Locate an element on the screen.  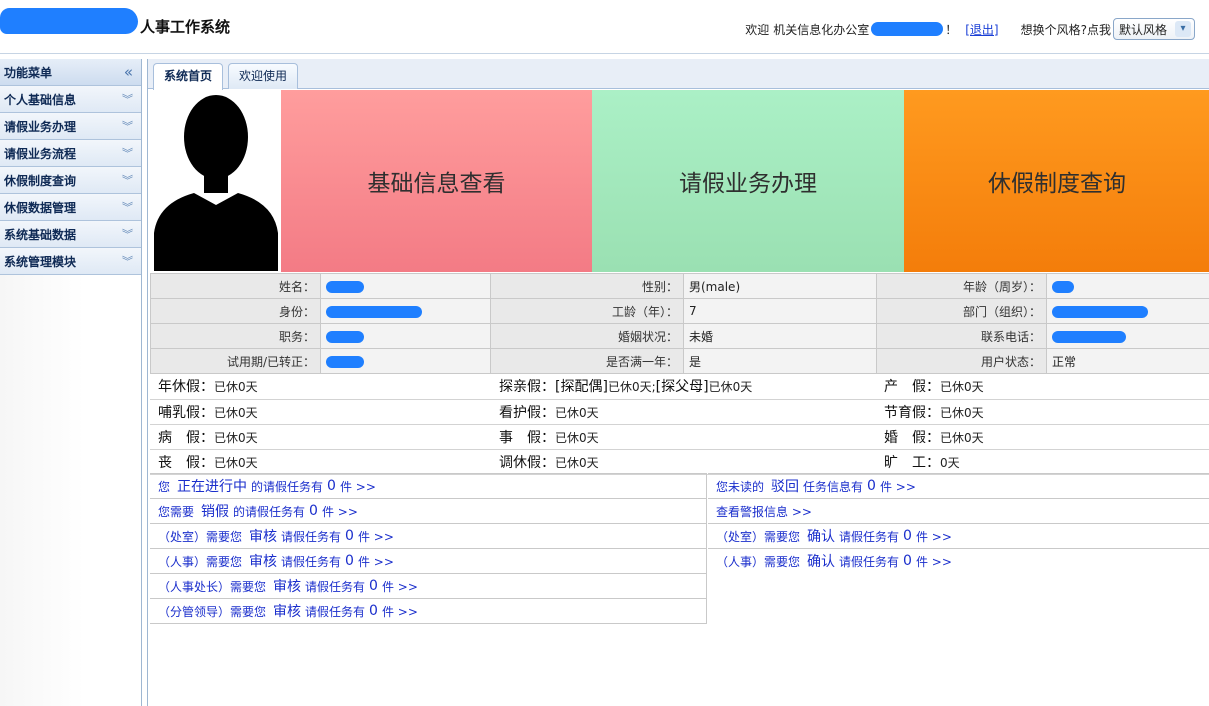
style-prompt: 想换个风格?点我 is located at coordinates (1065, 29).